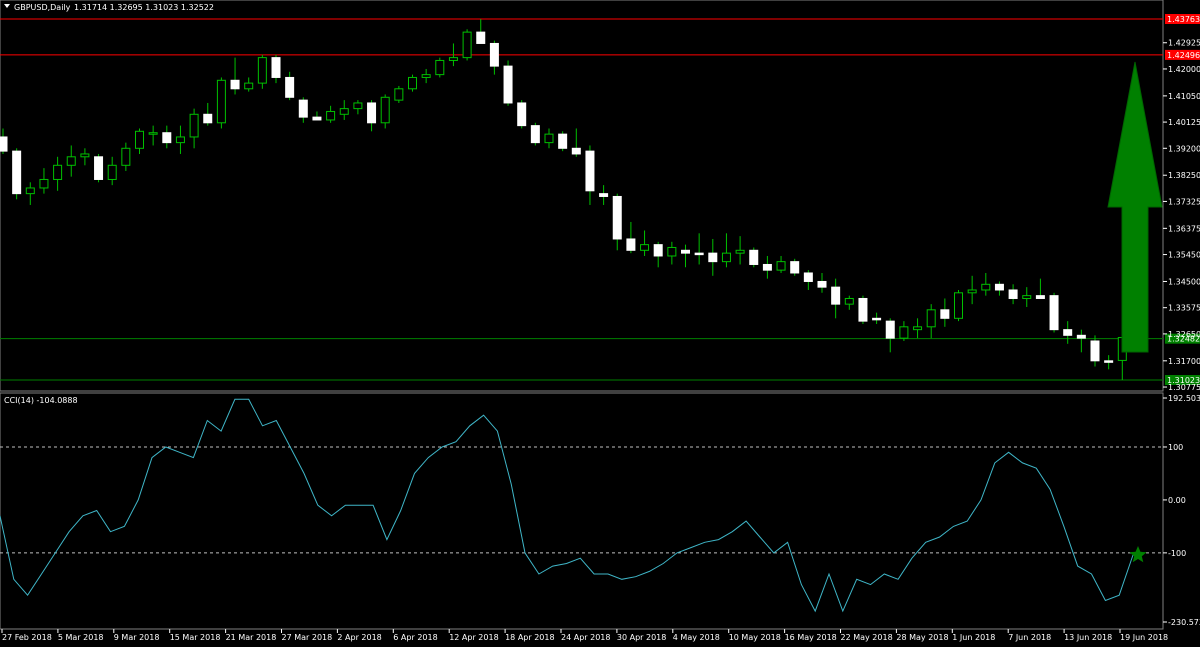 This screenshot has height=647, width=1200. What do you see at coordinates (1181, 510) in the screenshot?
I see `cci-axis: 192.5032 100 0.00 -100 -230.573` at bounding box center [1181, 510].